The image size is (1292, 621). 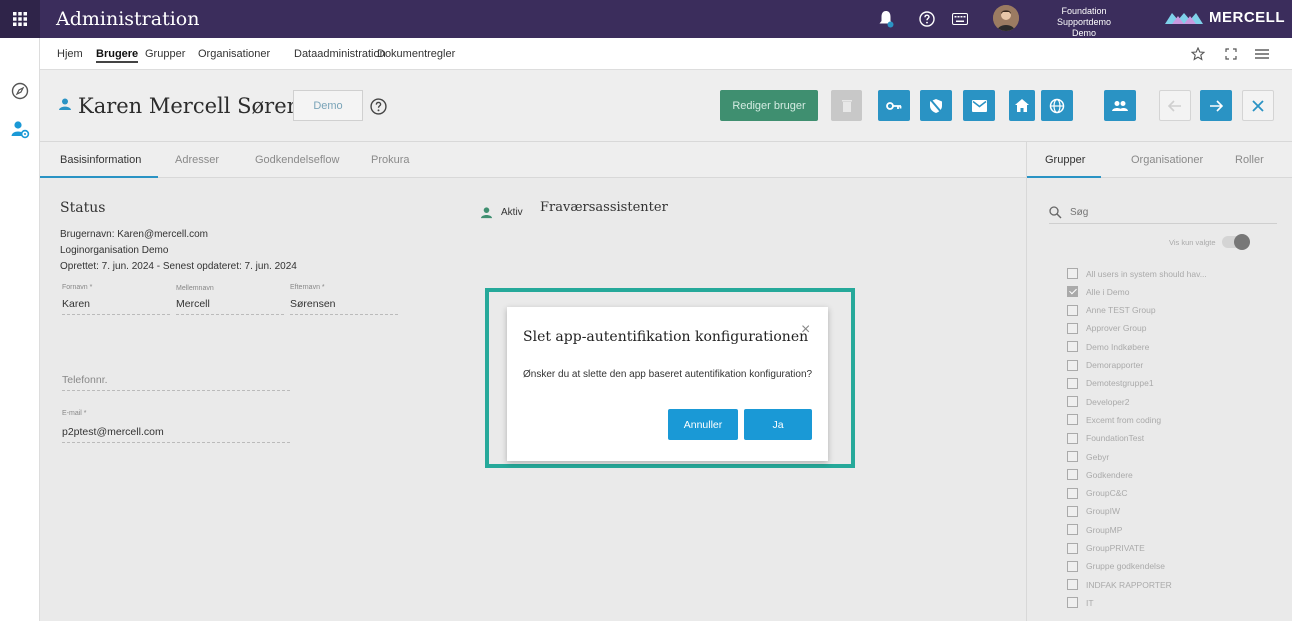 What do you see at coordinates (1055, 212) in the screenshot?
I see `search-icon` at bounding box center [1055, 212].